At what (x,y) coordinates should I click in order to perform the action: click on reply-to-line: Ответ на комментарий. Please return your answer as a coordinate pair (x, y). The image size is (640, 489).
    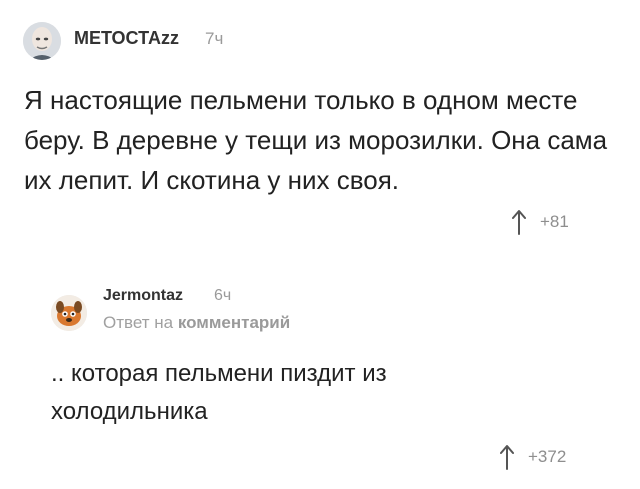
    Looking at the image, I should click on (196, 323).